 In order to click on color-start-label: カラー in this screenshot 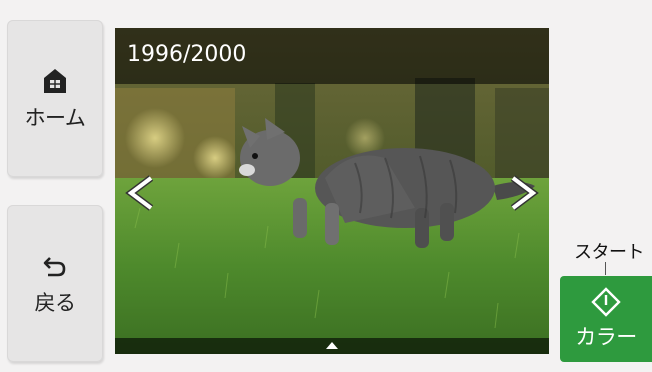, I will do `click(606, 337)`.